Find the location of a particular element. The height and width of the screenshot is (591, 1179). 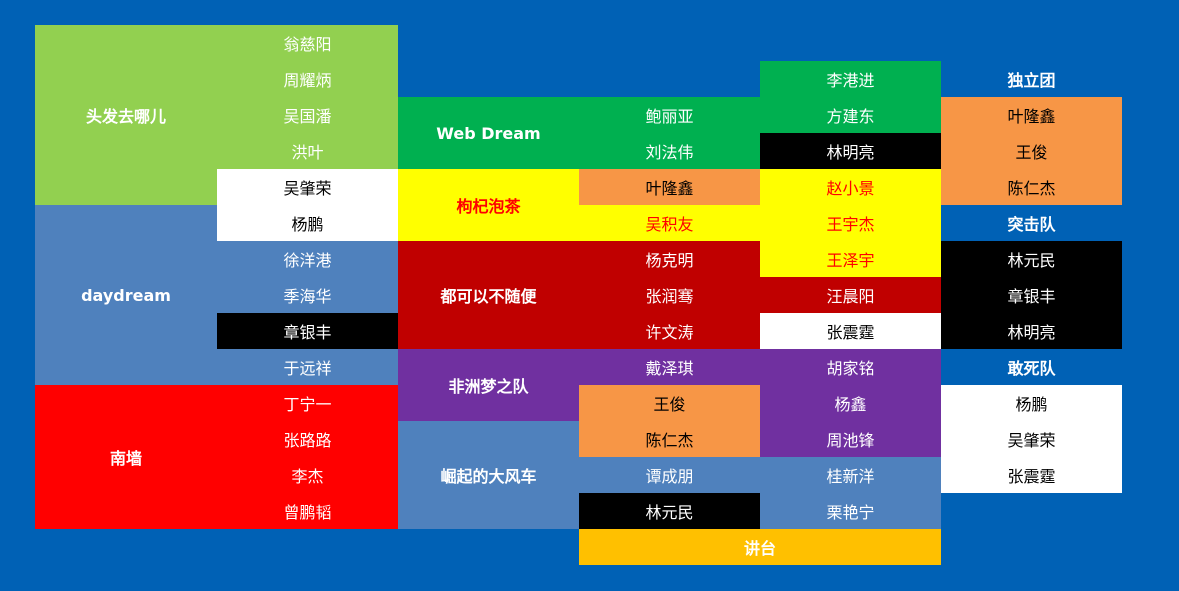

seat-tuji-2: 章银丰 is located at coordinates (1031, 295).